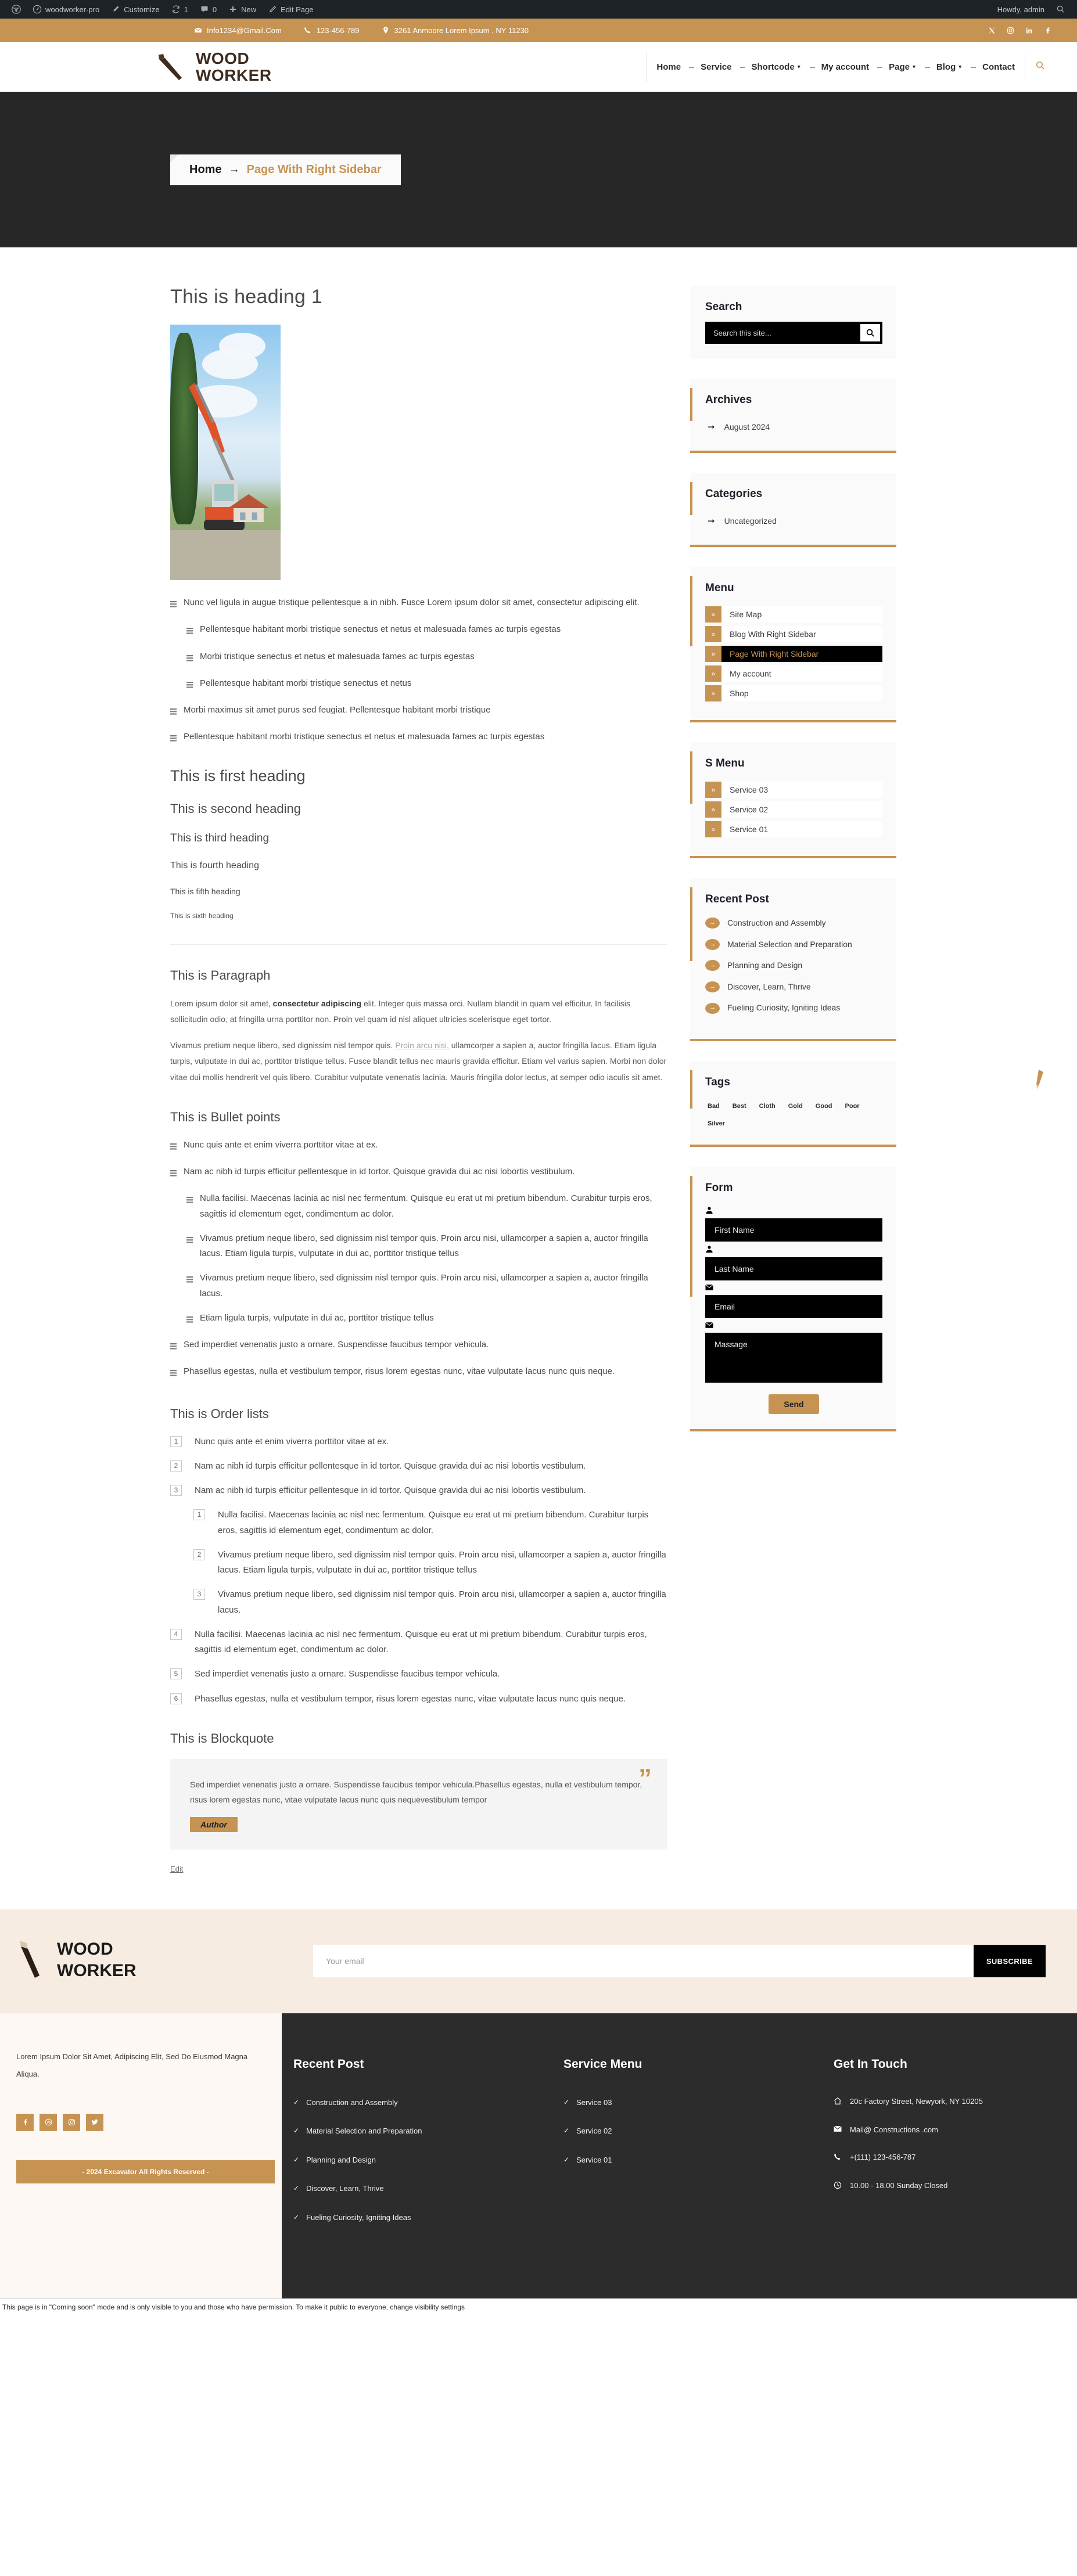  What do you see at coordinates (794, 966) in the screenshot?
I see `recent-post-item: → Planning and Design` at bounding box center [794, 966].